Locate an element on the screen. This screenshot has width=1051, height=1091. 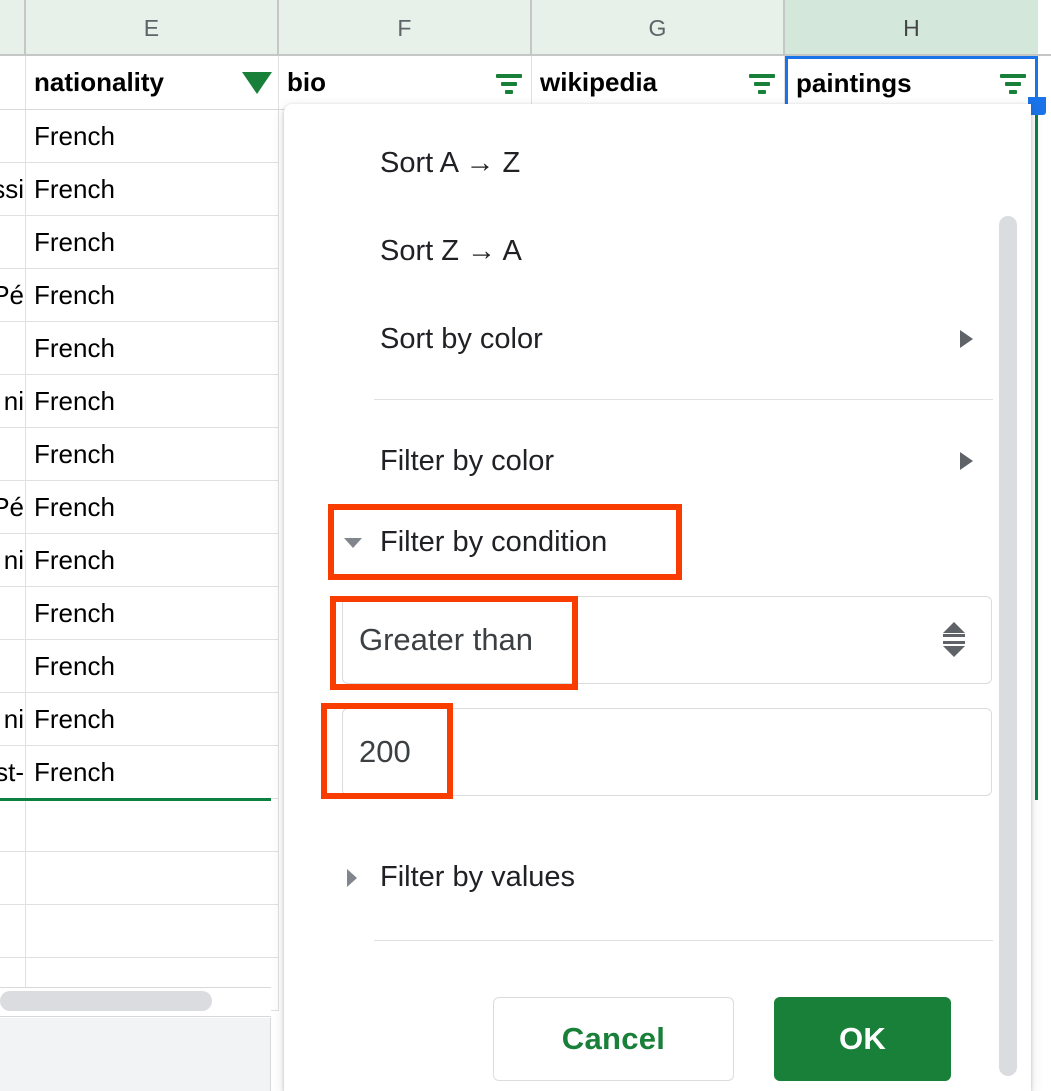
header-cell-bio: bio is located at coordinates (405, 83).